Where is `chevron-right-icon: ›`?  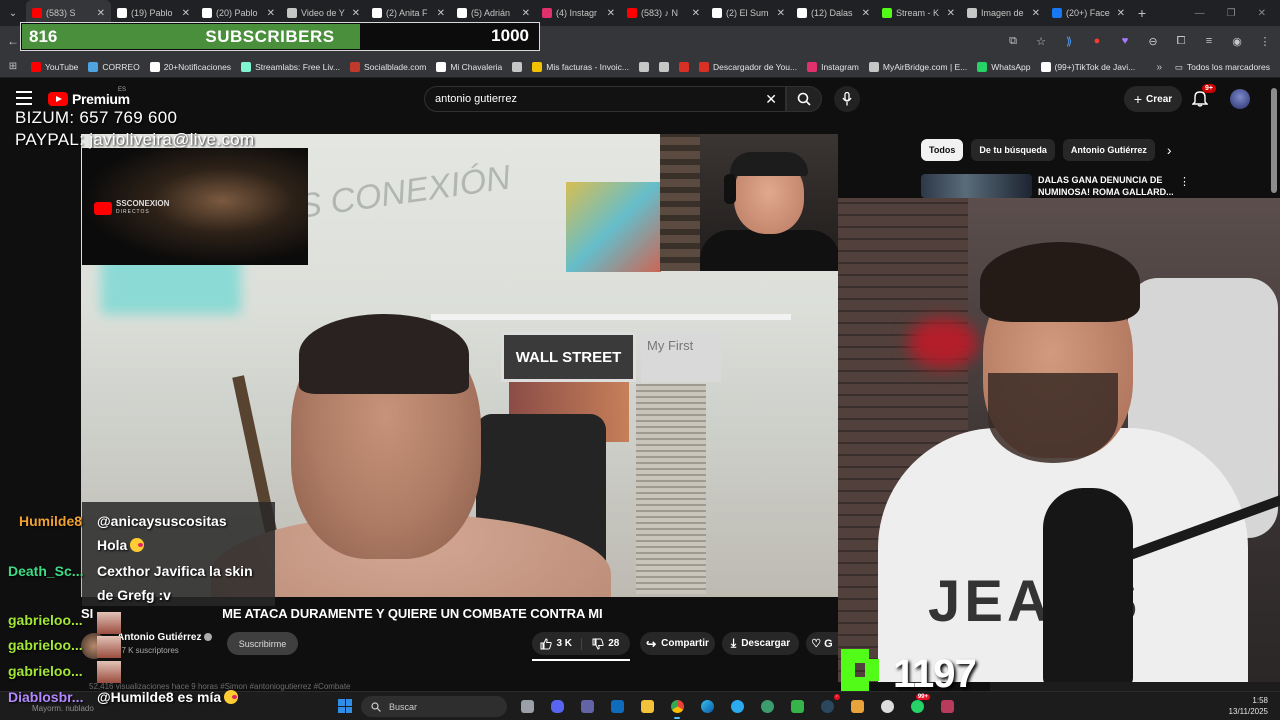
chevron-right-icon: › is located at coordinates (1169, 150).